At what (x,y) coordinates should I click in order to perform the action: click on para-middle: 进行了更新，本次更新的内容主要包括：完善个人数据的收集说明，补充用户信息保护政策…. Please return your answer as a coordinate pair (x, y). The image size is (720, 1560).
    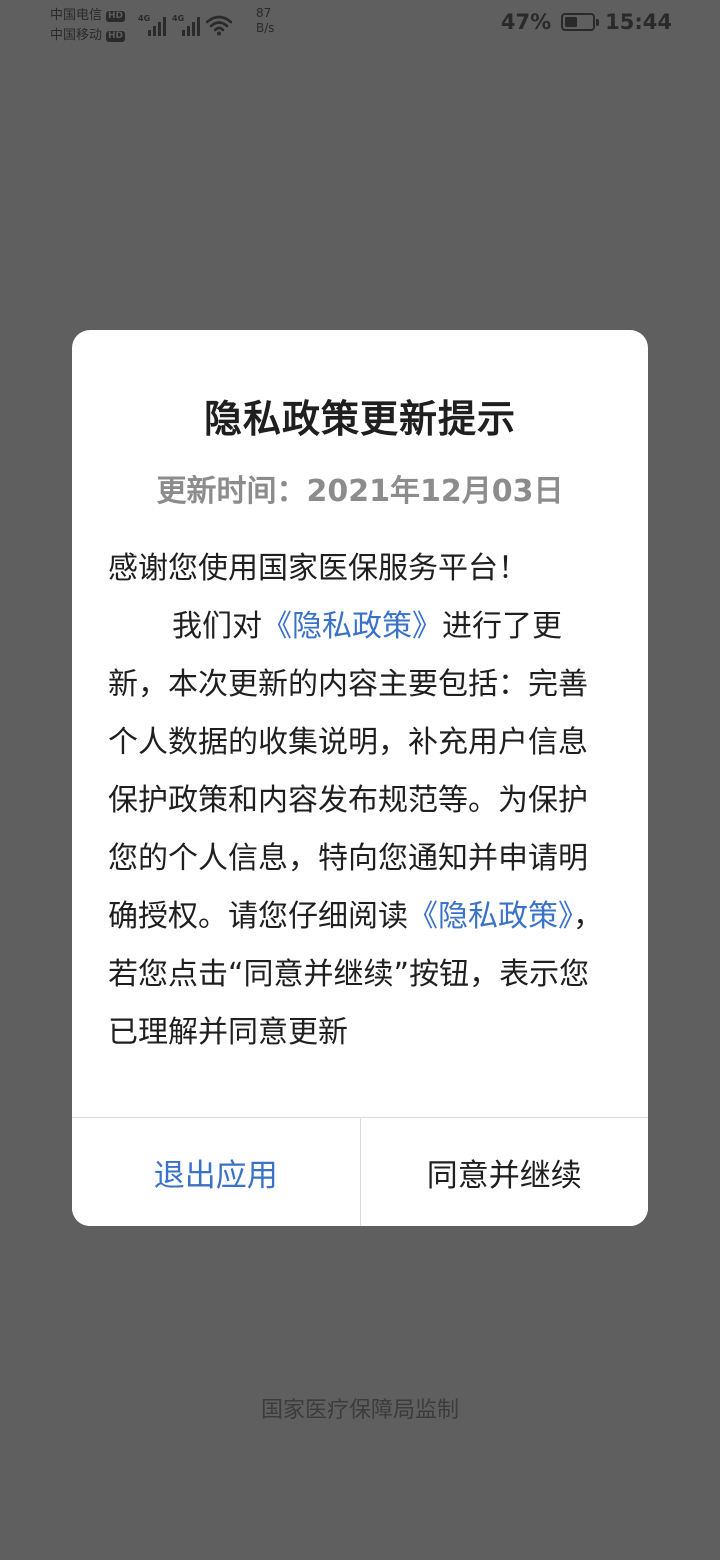
    Looking at the image, I should click on (348, 771).